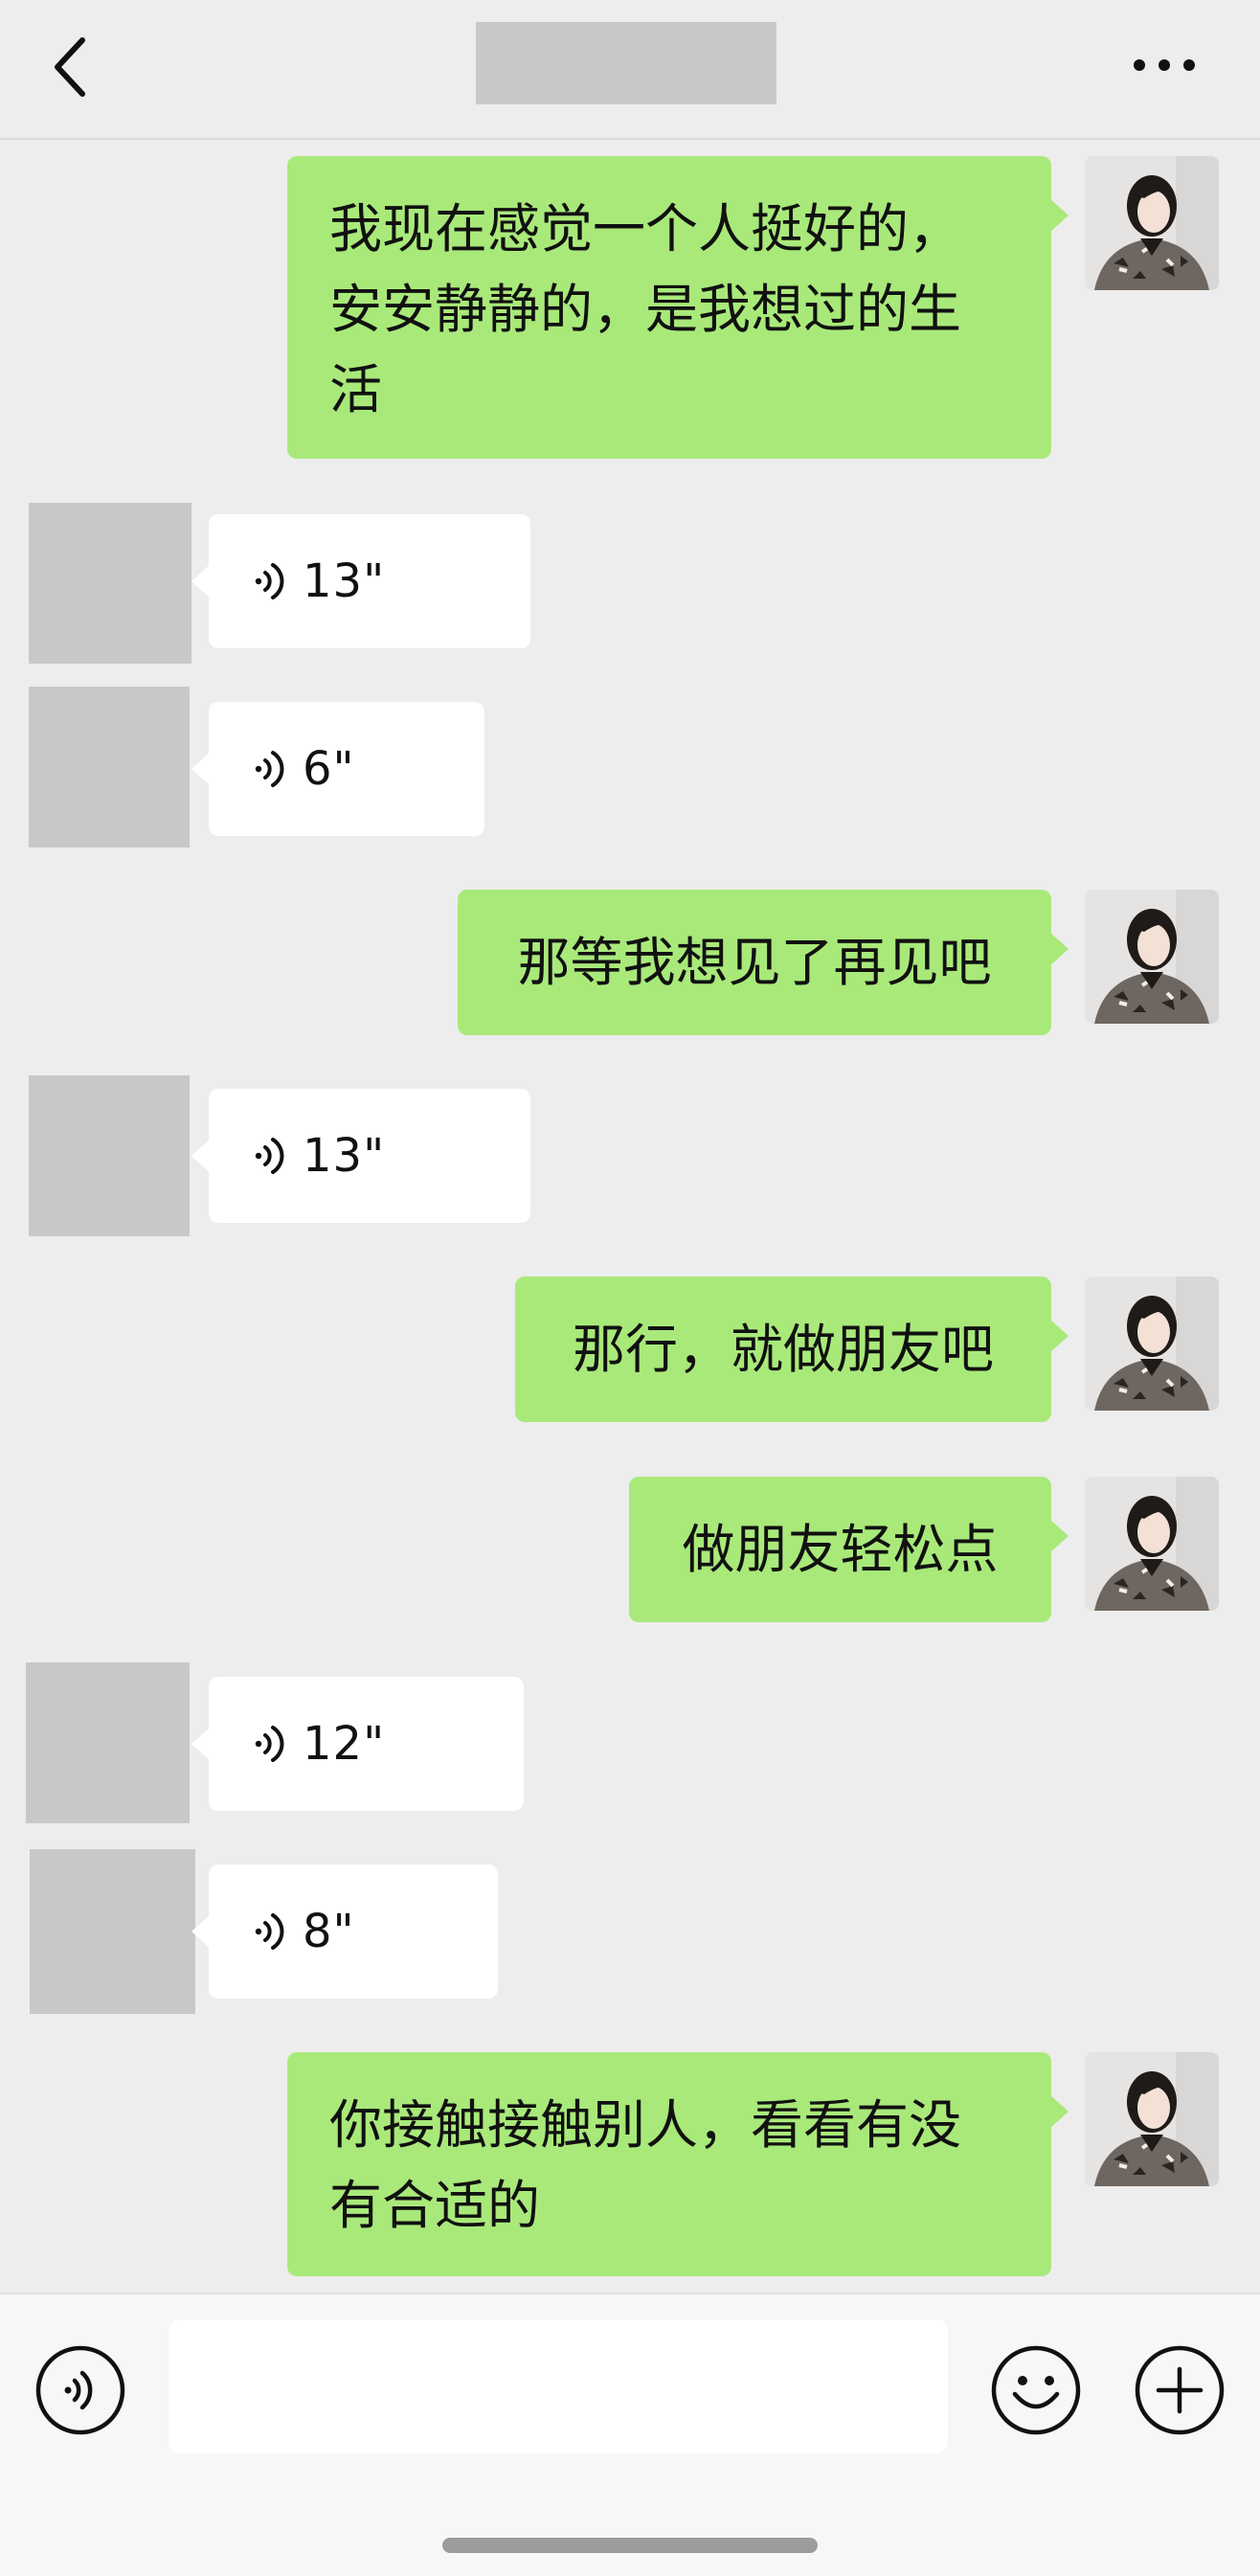 This screenshot has height=2576, width=1260. Describe the element at coordinates (70, 67) in the screenshot. I see `chevron-left-icon` at that location.